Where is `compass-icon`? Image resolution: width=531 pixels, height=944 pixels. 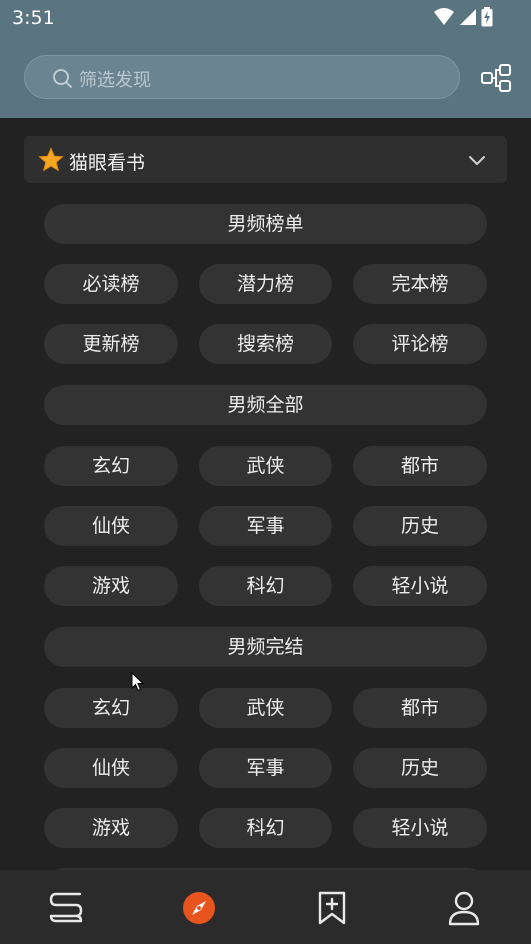
compass-icon is located at coordinates (199, 908).